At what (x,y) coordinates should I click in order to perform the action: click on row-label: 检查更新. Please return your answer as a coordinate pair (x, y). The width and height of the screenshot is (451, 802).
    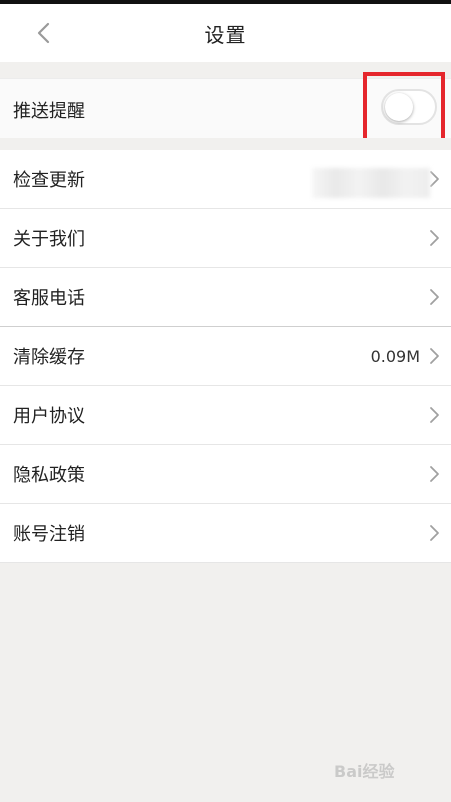
    Looking at the image, I should click on (49, 180).